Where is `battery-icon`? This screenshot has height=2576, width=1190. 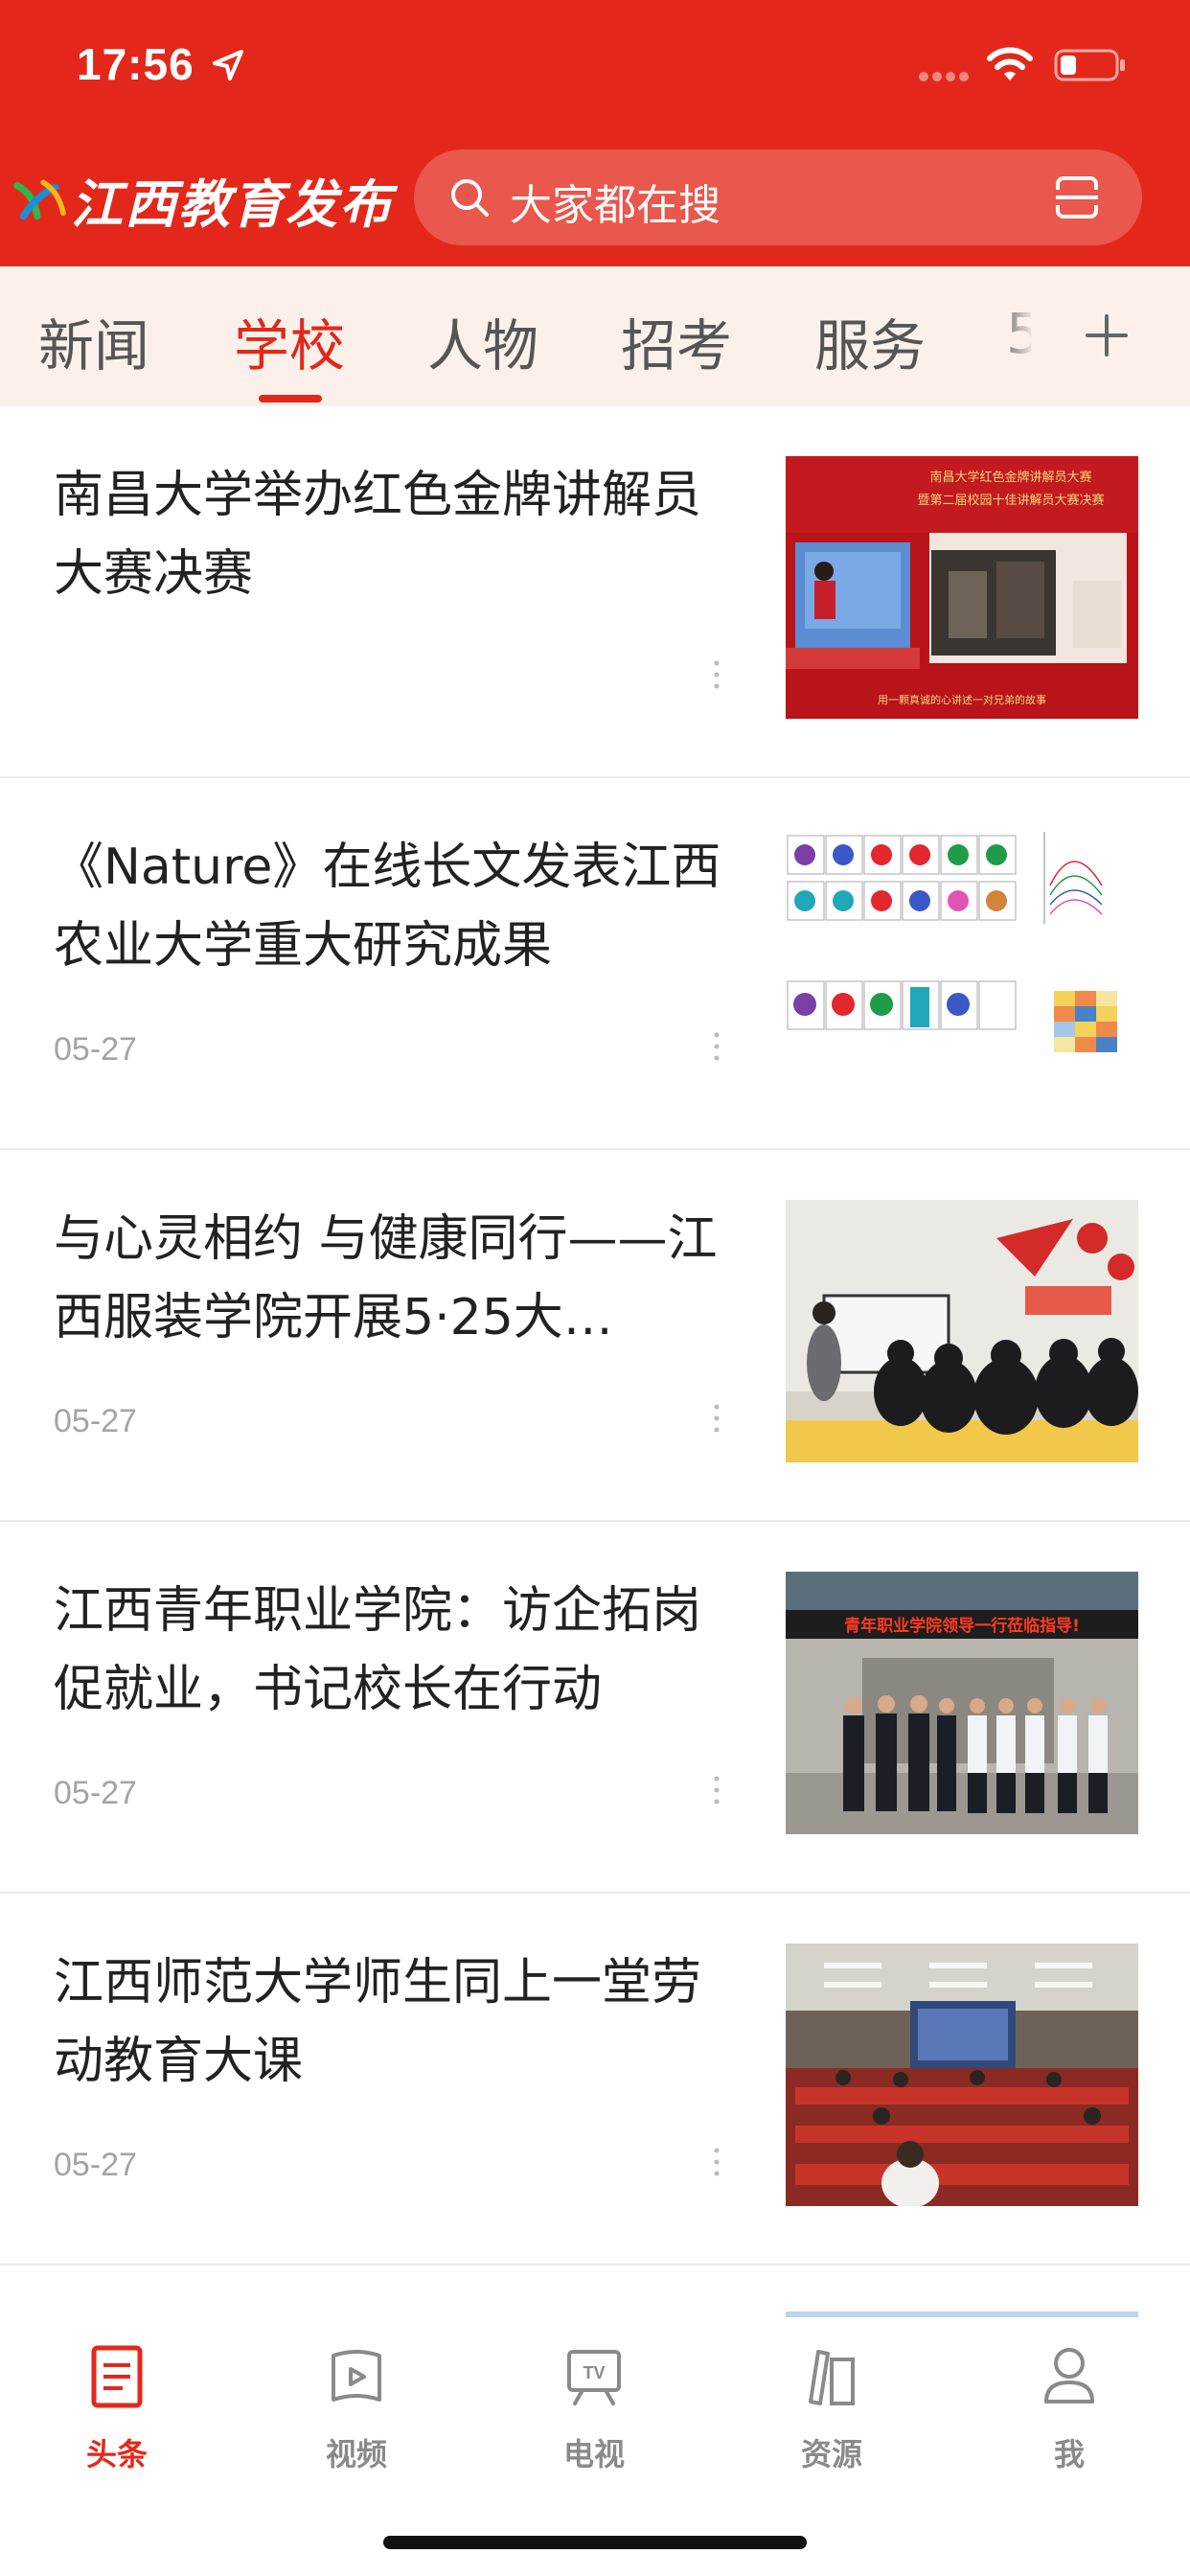 battery-icon is located at coordinates (1090, 65).